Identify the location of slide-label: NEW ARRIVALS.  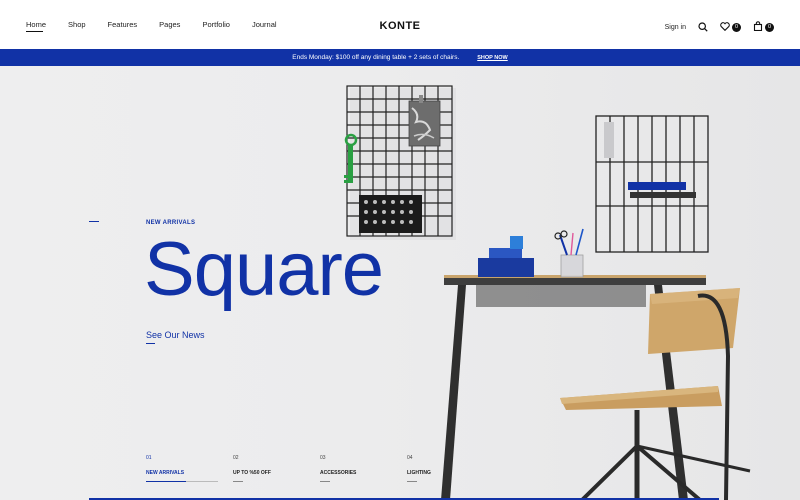
(165, 473).